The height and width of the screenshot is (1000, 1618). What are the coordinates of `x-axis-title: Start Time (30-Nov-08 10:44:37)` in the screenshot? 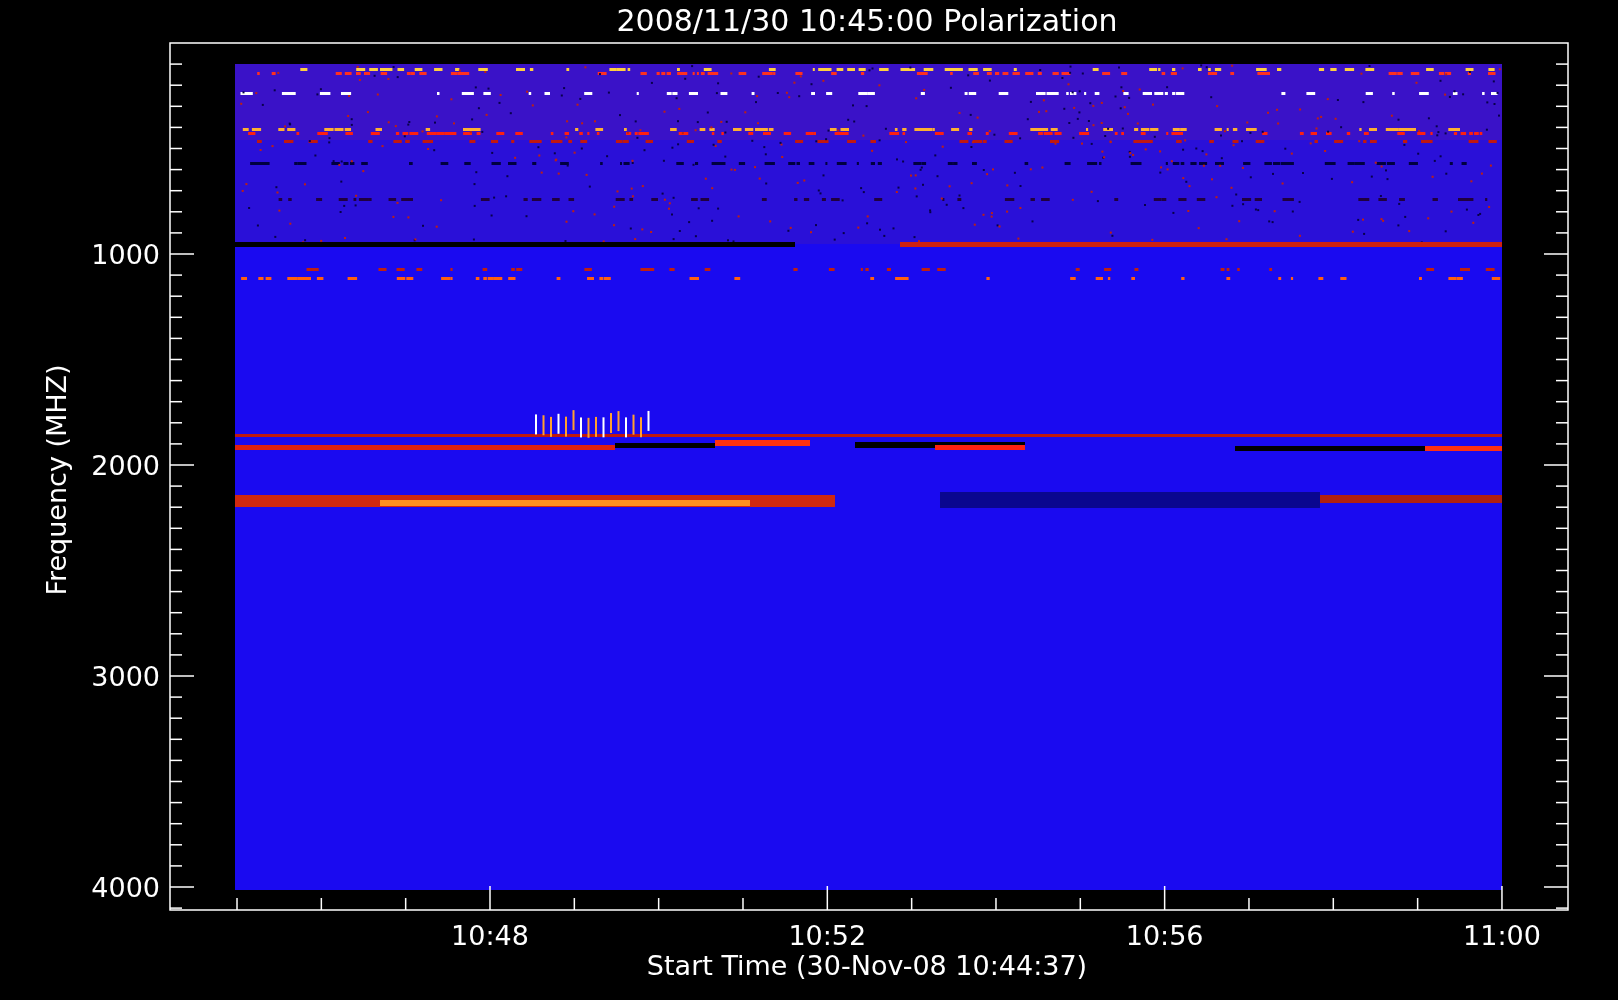 It's located at (867, 965).